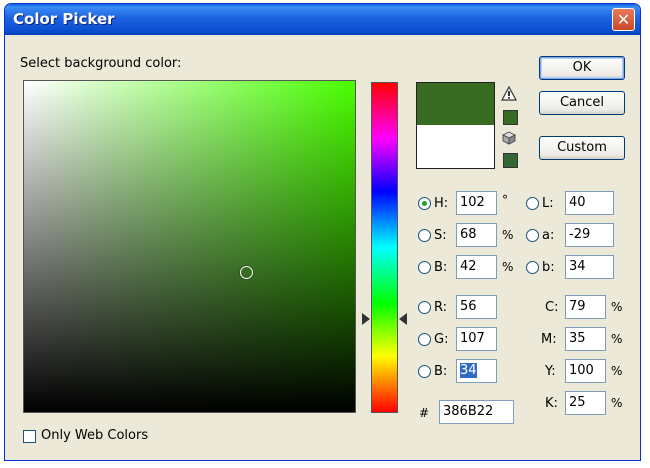 This screenshot has height=468, width=650. What do you see at coordinates (476, 267) in the screenshot?
I see `brightness-field: 42` at bounding box center [476, 267].